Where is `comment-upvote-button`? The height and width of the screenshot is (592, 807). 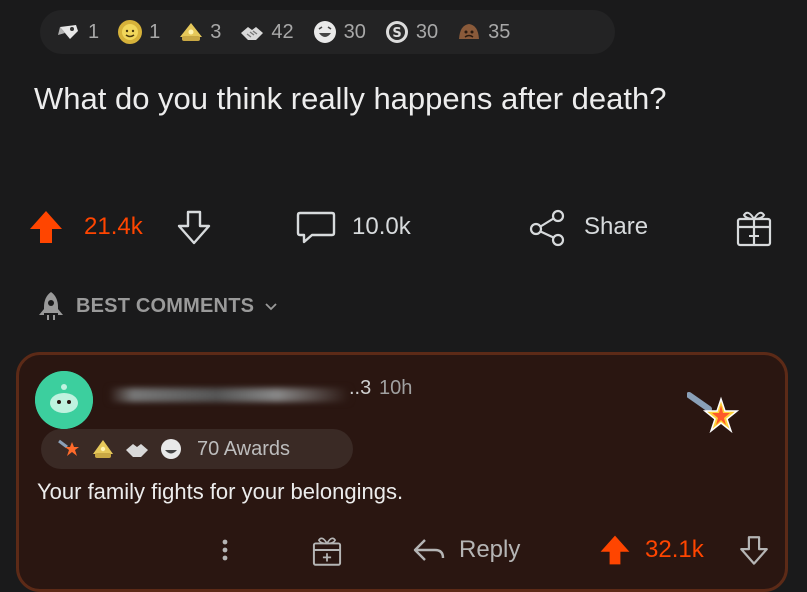 comment-upvote-button is located at coordinates (615, 550).